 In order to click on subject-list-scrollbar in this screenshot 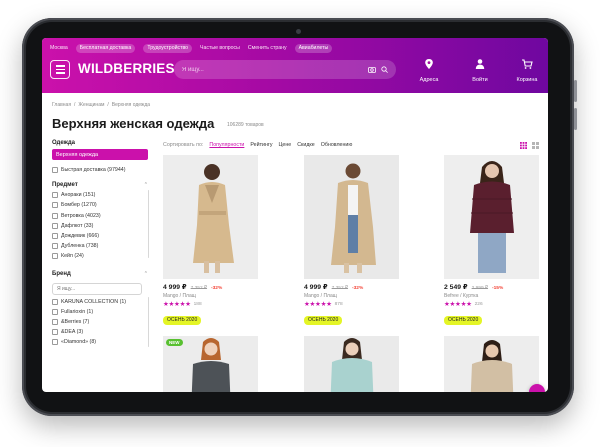, I will do `click(148, 224)`.